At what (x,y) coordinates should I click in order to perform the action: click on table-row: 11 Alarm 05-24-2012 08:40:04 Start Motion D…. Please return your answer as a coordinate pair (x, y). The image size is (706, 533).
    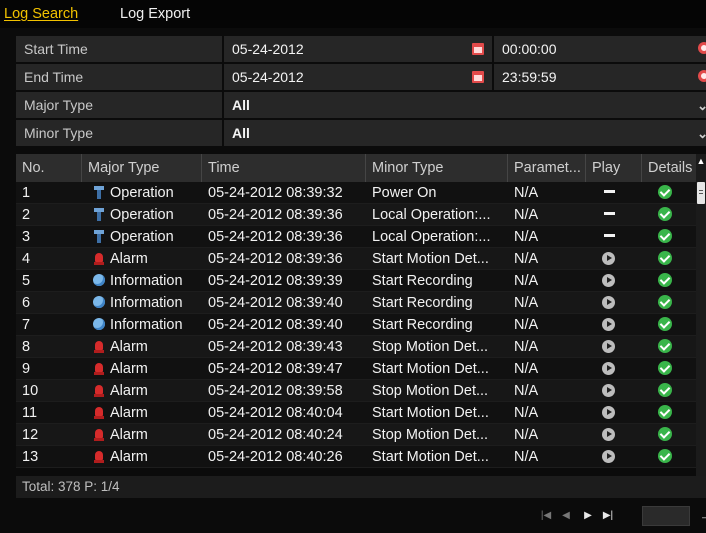
    Looking at the image, I should click on (356, 413).